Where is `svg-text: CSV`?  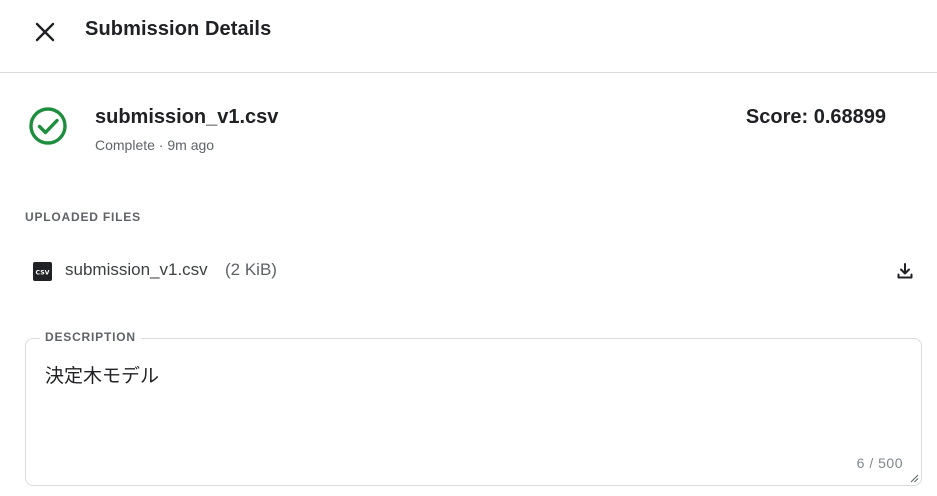 svg-text: CSV is located at coordinates (43, 273).